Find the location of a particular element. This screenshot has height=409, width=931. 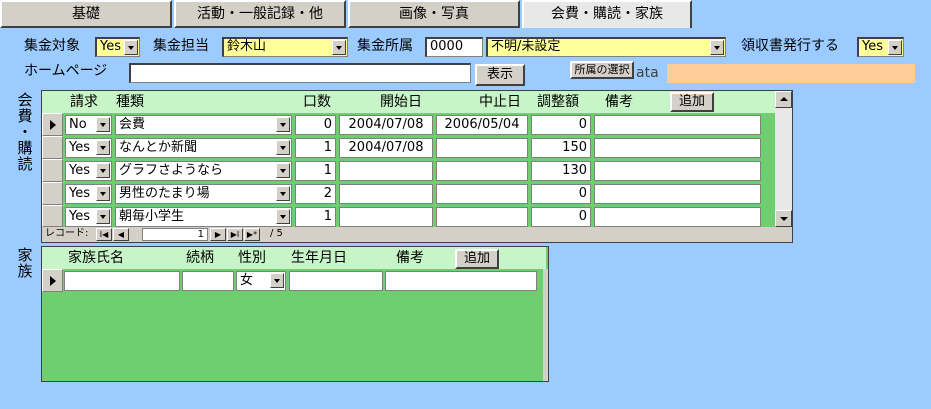

family-name-field is located at coordinates (122, 281).